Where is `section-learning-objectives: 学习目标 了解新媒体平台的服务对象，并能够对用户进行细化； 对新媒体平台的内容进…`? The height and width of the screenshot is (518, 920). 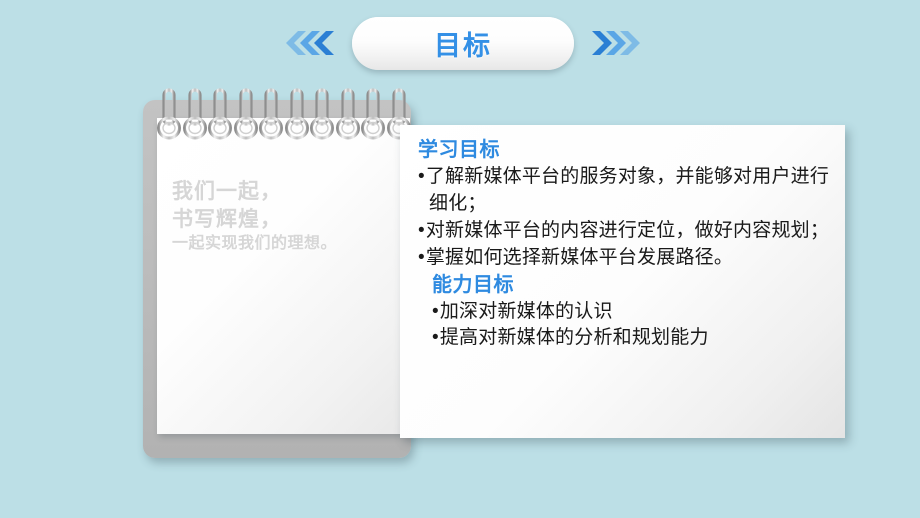 section-learning-objectives: 学习目标 了解新媒体平台的服务对象，并能够对用户进行细化； 对新媒体平台的内容进… is located at coordinates (624, 204).